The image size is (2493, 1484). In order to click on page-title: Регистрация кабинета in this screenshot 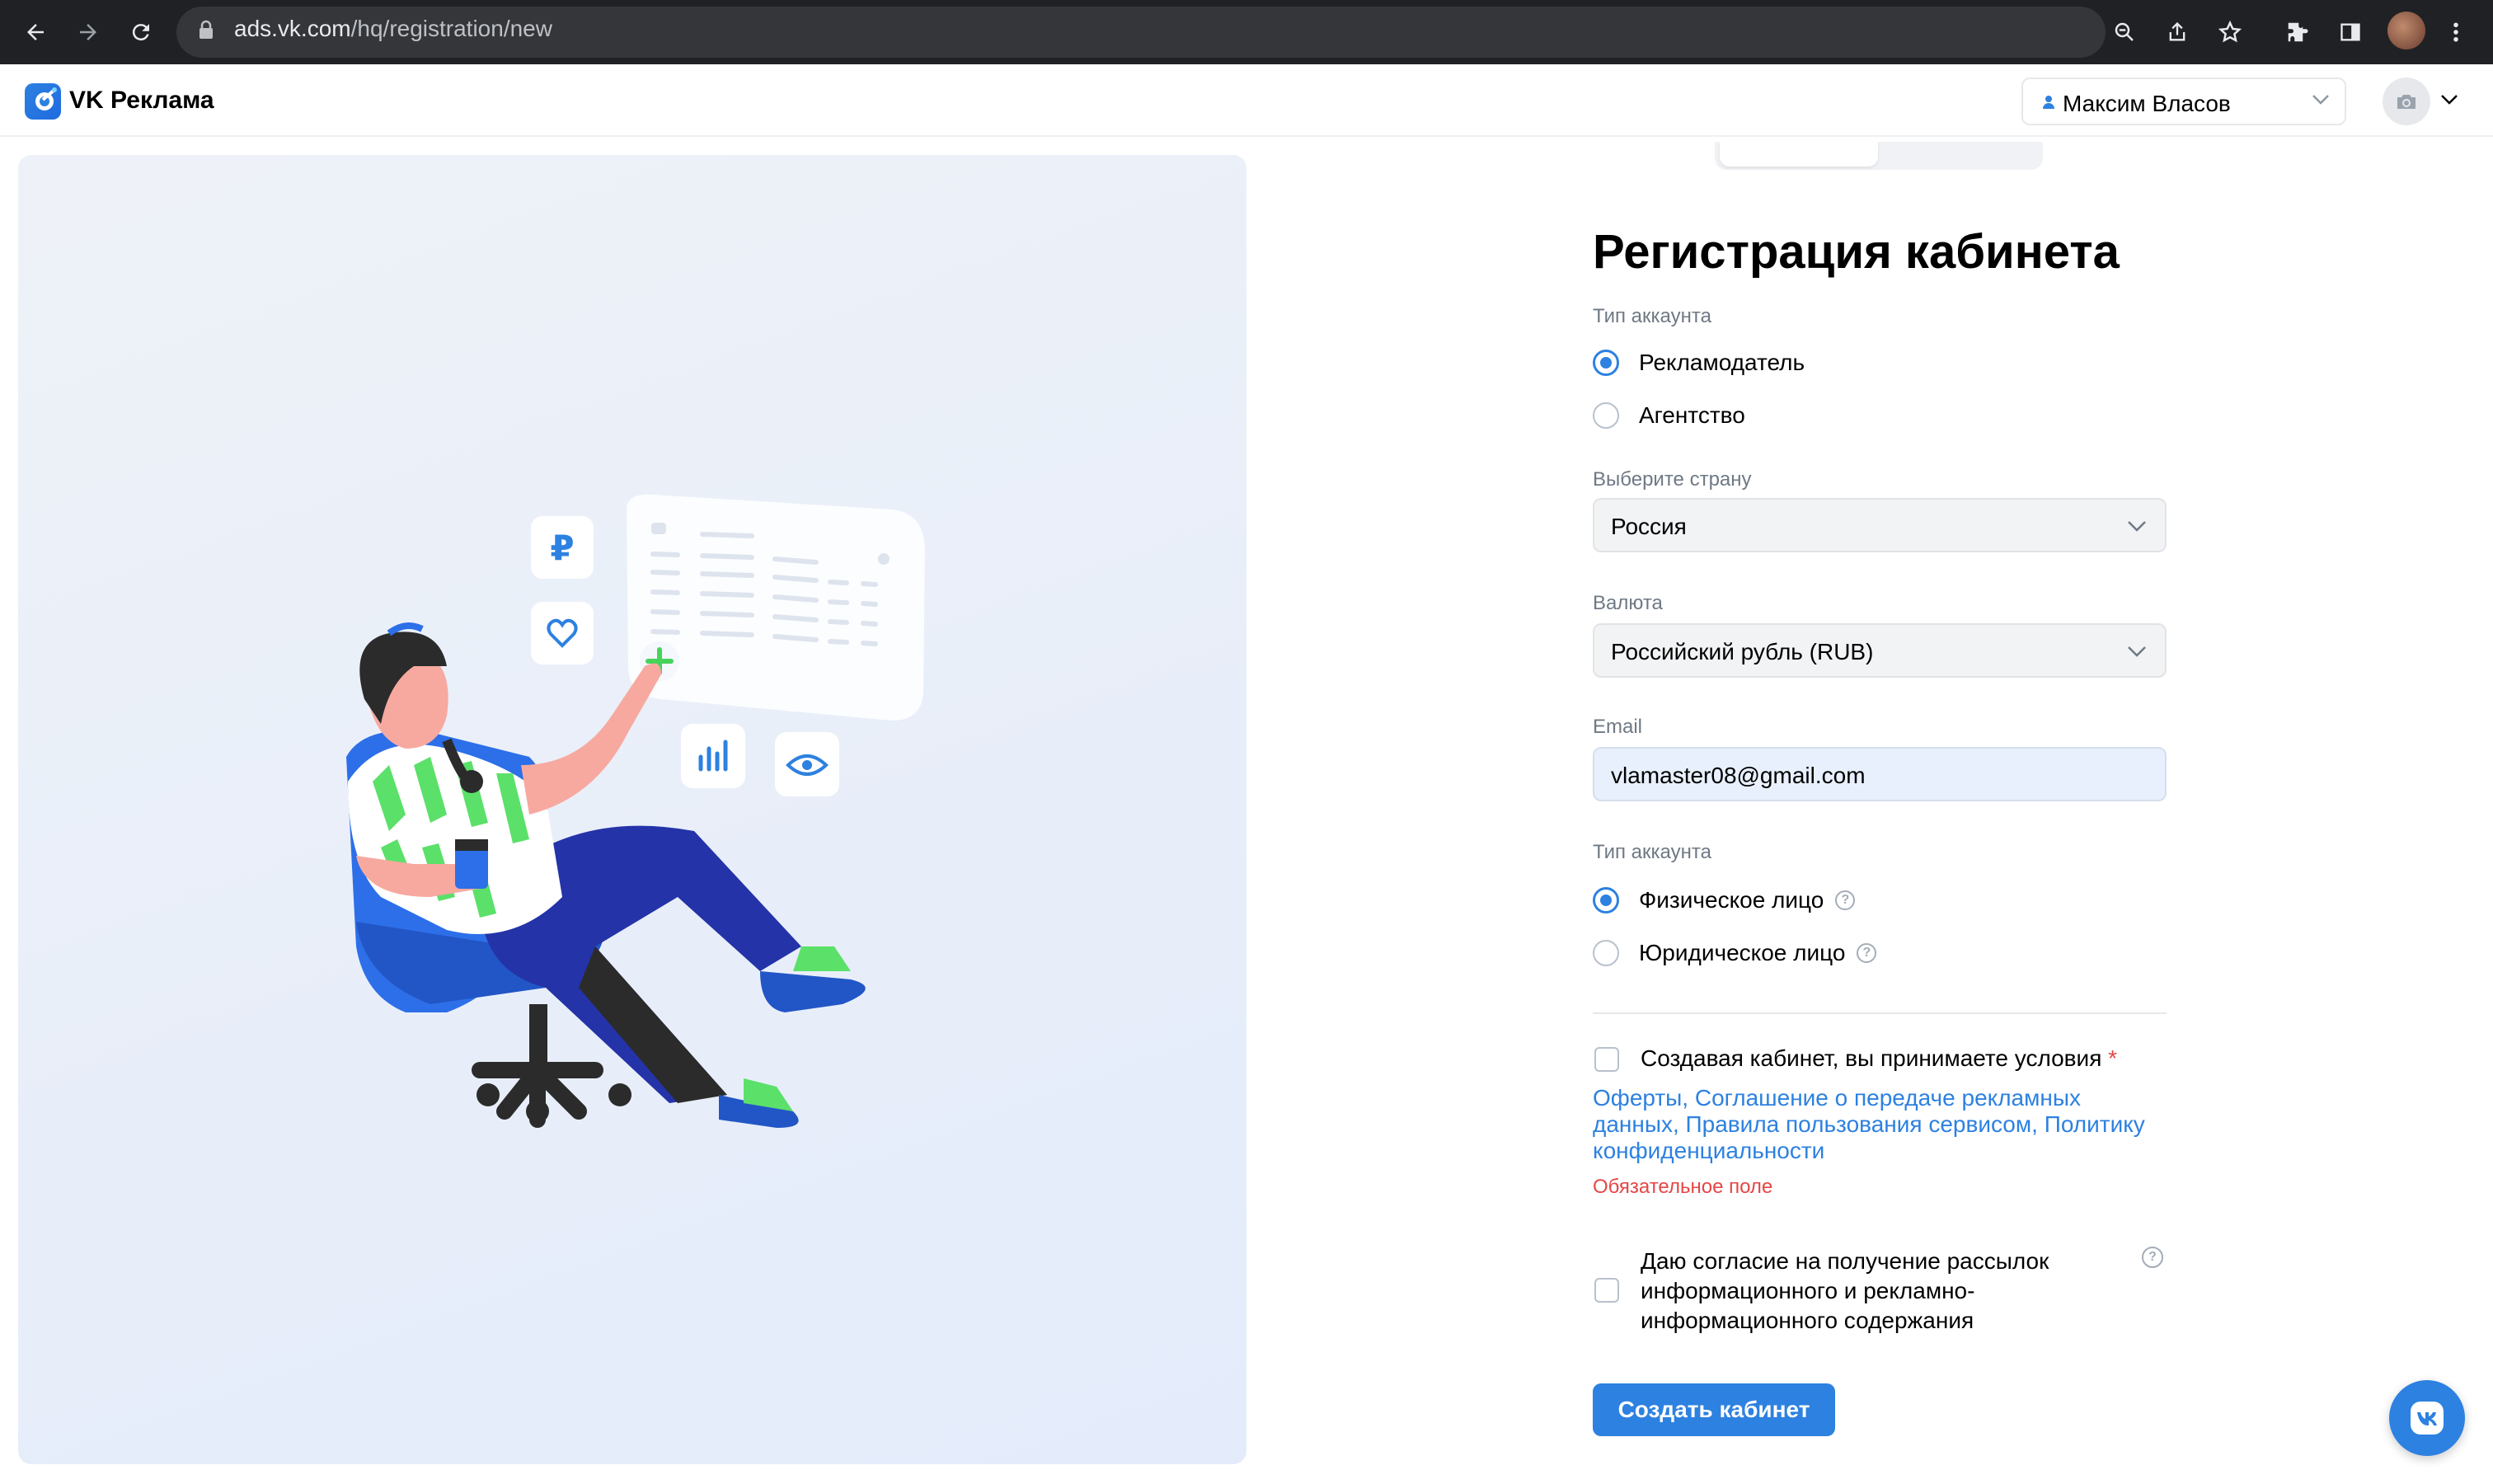, I will do `click(1856, 252)`.